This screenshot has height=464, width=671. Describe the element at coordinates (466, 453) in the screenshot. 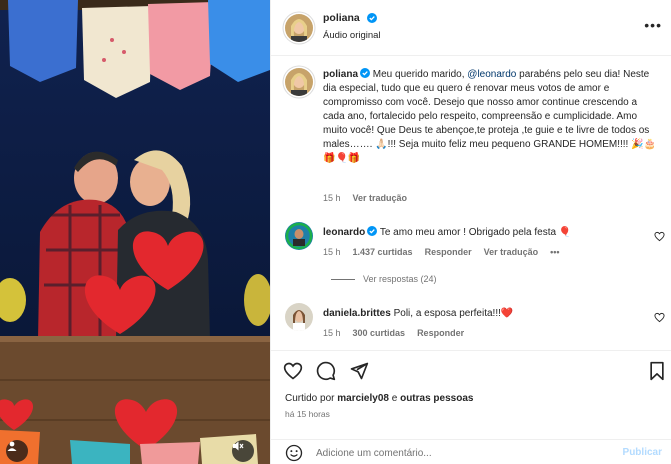

I see `comment-input` at that location.